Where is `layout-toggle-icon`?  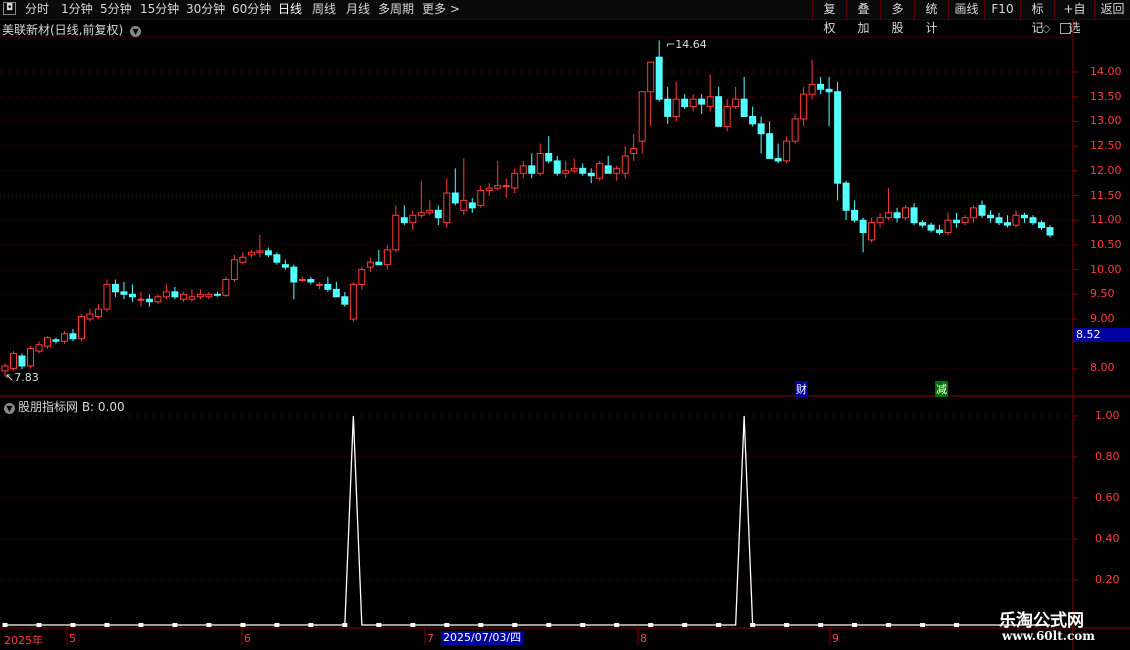
layout-toggle-icon is located at coordinates (1065, 28).